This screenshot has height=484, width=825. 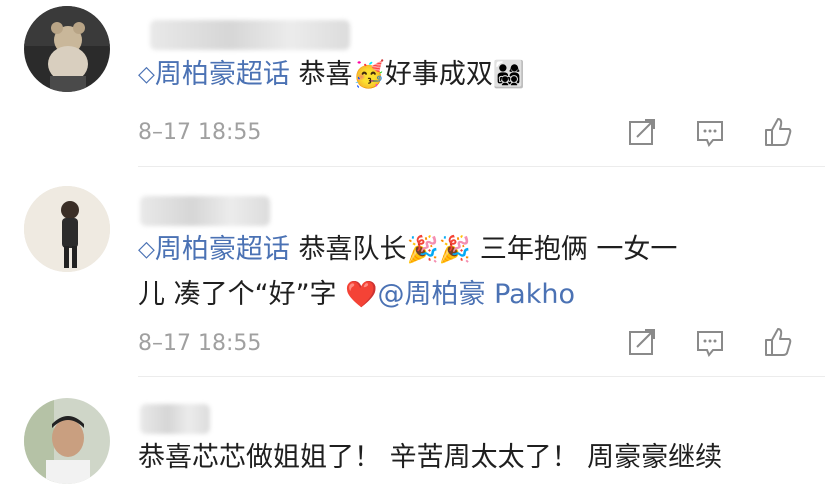 I want to click on party-face-emoji-icon: 🥳, so click(x=368, y=75).